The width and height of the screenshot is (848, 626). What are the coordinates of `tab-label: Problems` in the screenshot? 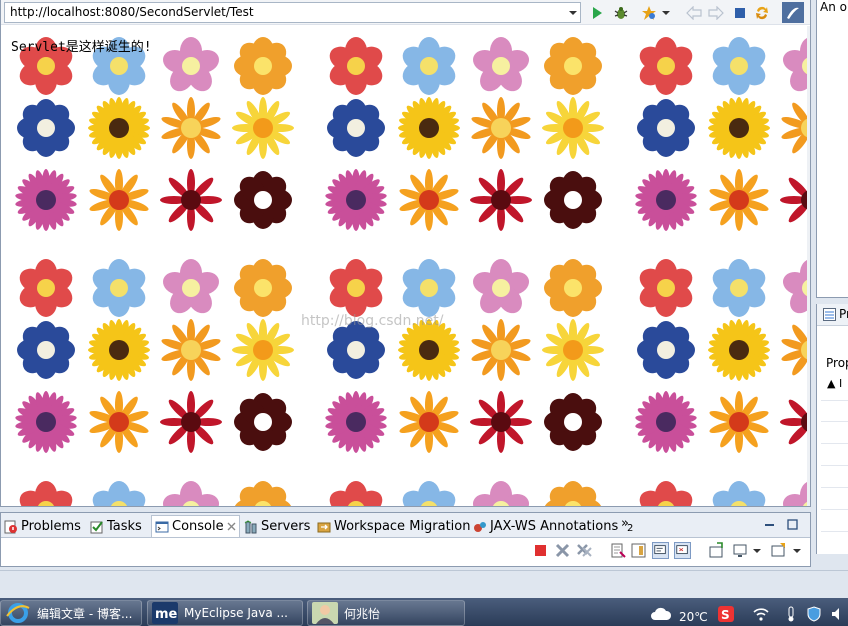 It's located at (51, 526).